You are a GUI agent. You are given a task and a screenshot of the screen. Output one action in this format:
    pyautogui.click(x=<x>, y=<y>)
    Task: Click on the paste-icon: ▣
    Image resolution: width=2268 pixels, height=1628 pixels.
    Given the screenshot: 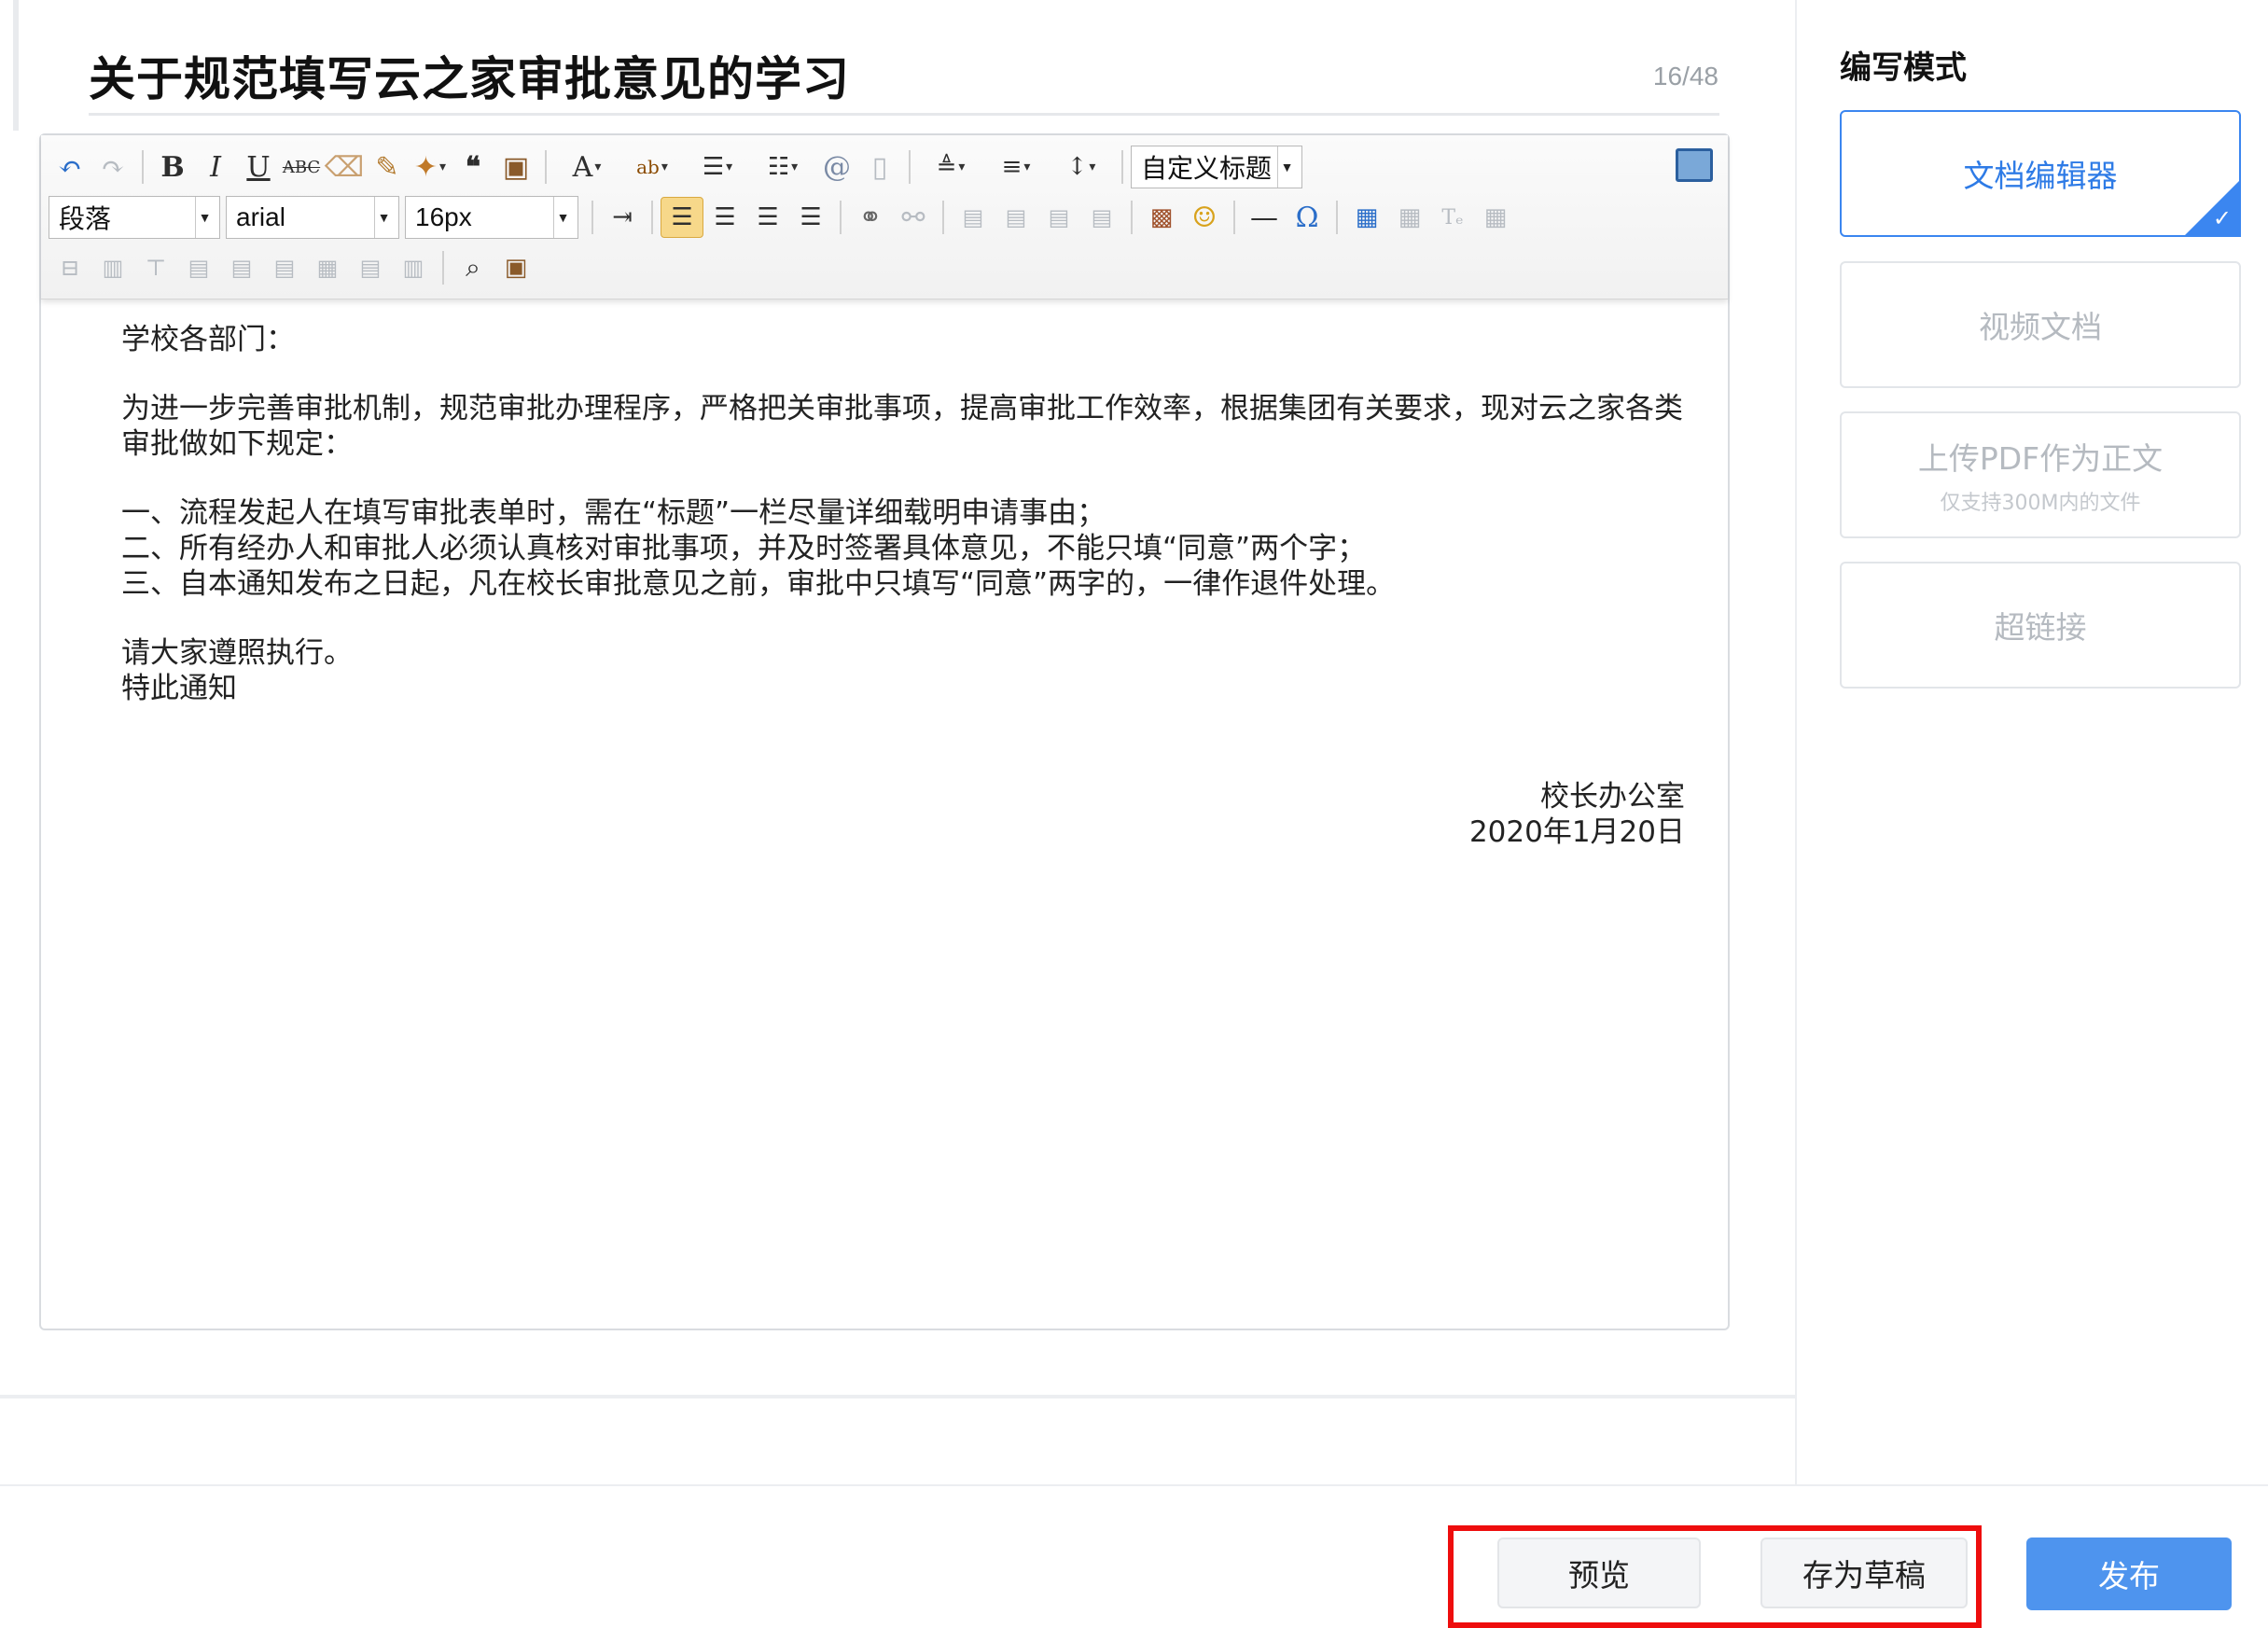 What is the action you would take?
    pyautogui.click(x=515, y=267)
    